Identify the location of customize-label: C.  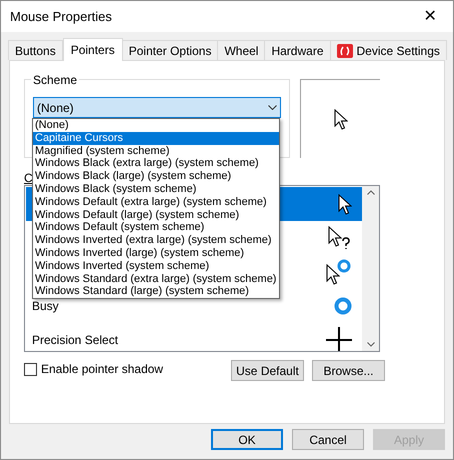
(28, 177).